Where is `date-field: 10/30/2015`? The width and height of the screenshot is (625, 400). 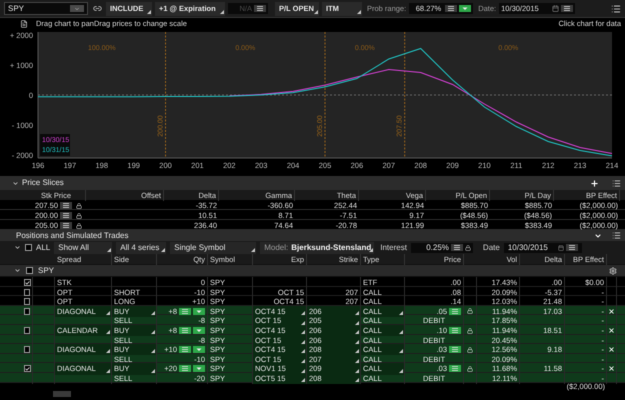 date-field: 10/30/2015 is located at coordinates (543, 247).